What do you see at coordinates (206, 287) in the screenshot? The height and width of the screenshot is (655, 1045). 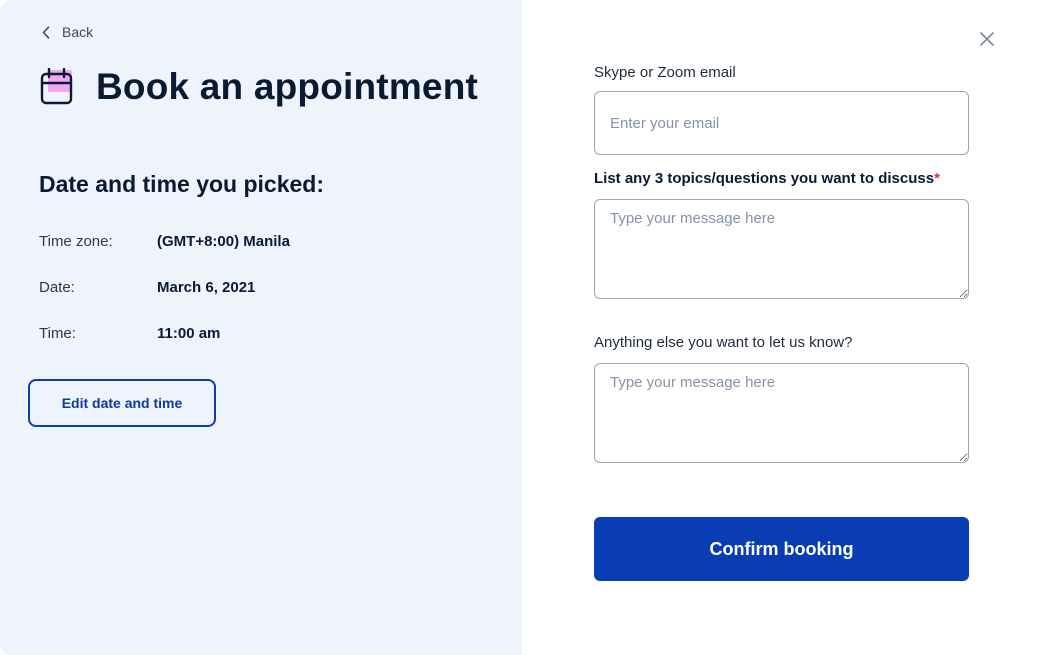 I see `date-value: March 6, 2021` at bounding box center [206, 287].